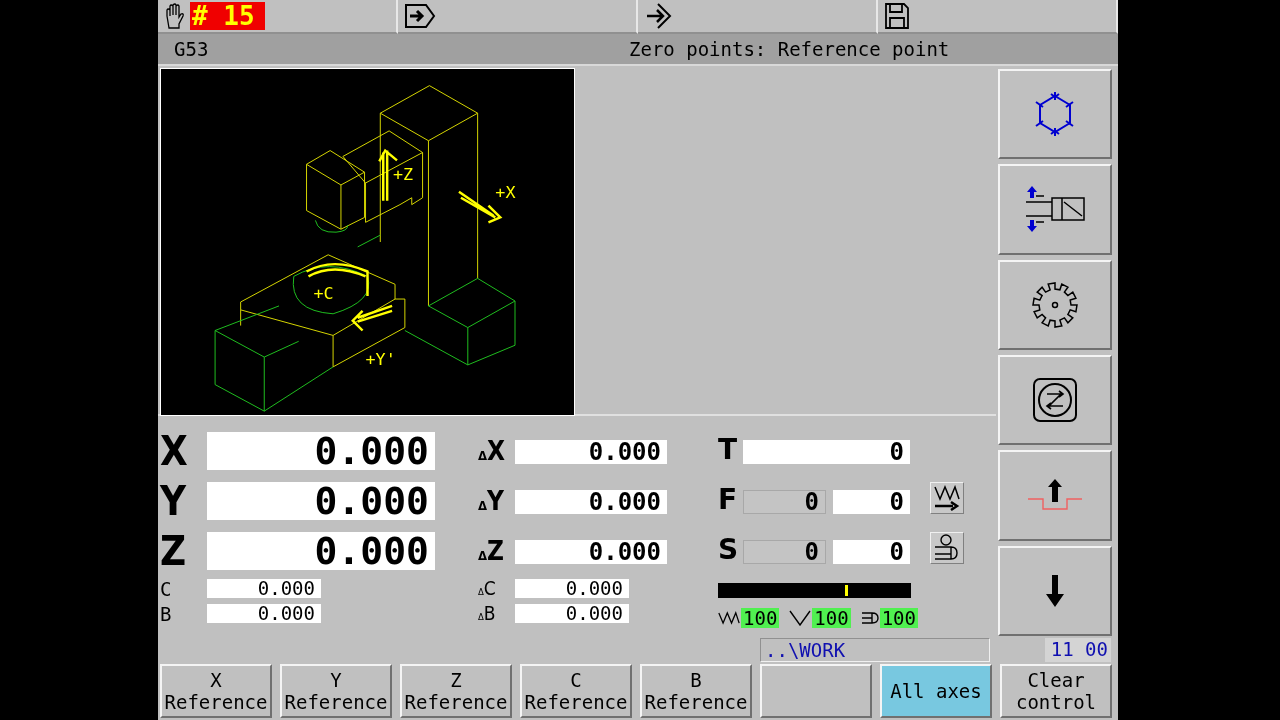  What do you see at coordinates (403, 174) in the screenshot?
I see `axis-label: +Z` at bounding box center [403, 174].